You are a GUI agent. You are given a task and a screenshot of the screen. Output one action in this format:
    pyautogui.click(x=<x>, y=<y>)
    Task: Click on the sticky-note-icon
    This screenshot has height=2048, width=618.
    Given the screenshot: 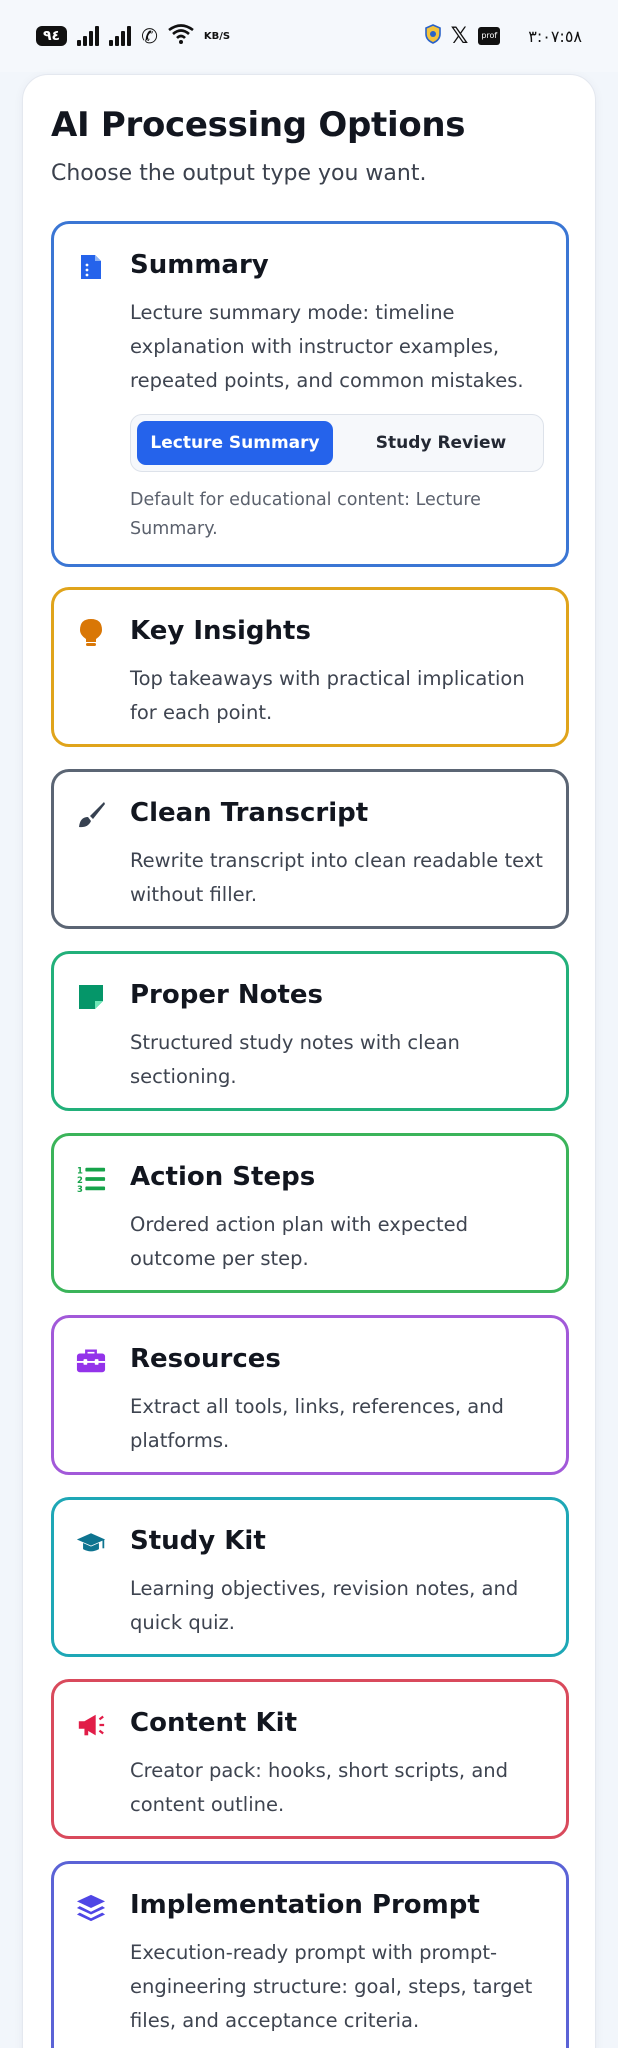 What is the action you would take?
    pyautogui.click(x=91, y=997)
    